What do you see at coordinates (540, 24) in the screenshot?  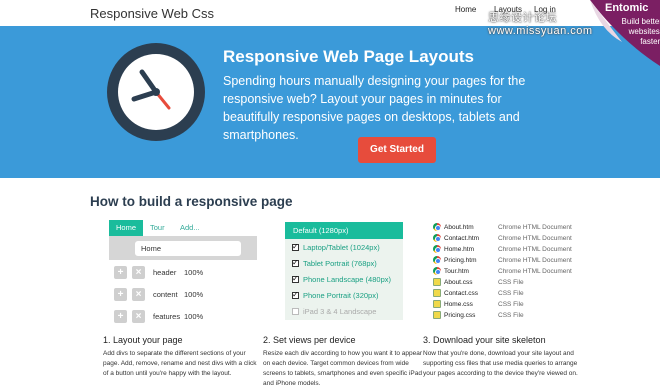 I see `watermark: 思缘设计论坛 www.missyuan.com` at bounding box center [540, 24].